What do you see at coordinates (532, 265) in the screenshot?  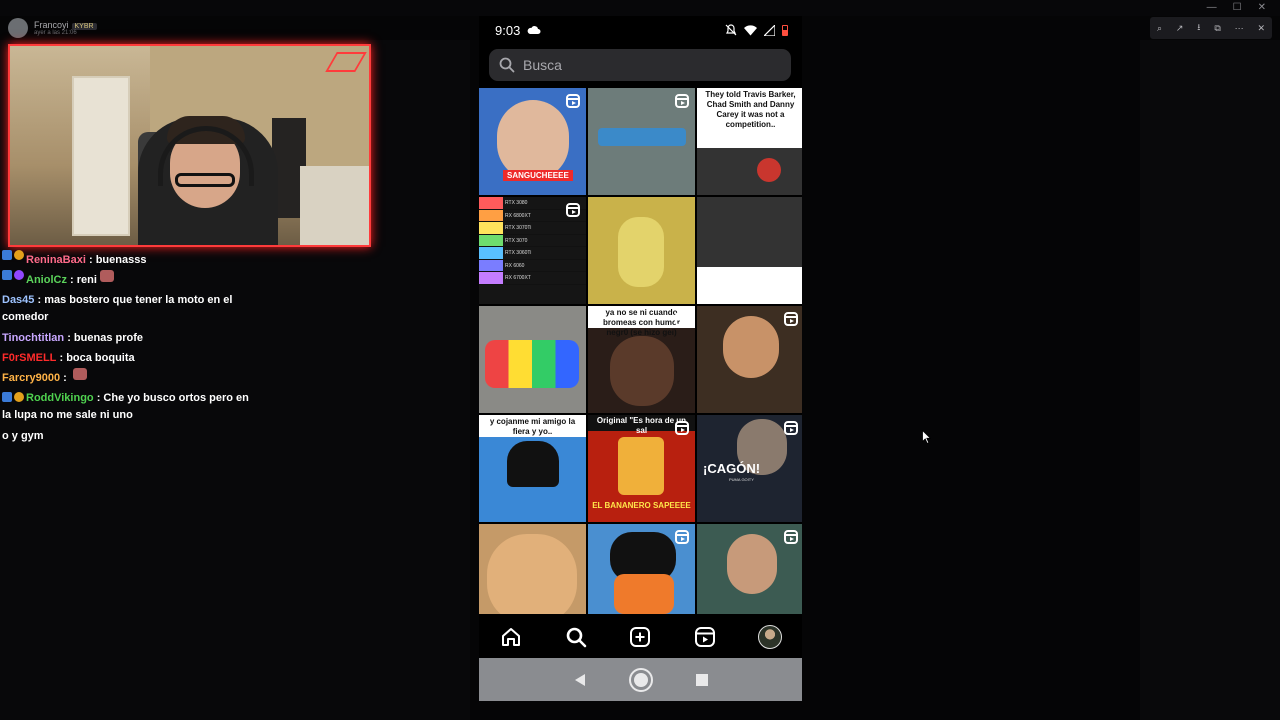 I see `gpu-row: RX 6060` at bounding box center [532, 265].